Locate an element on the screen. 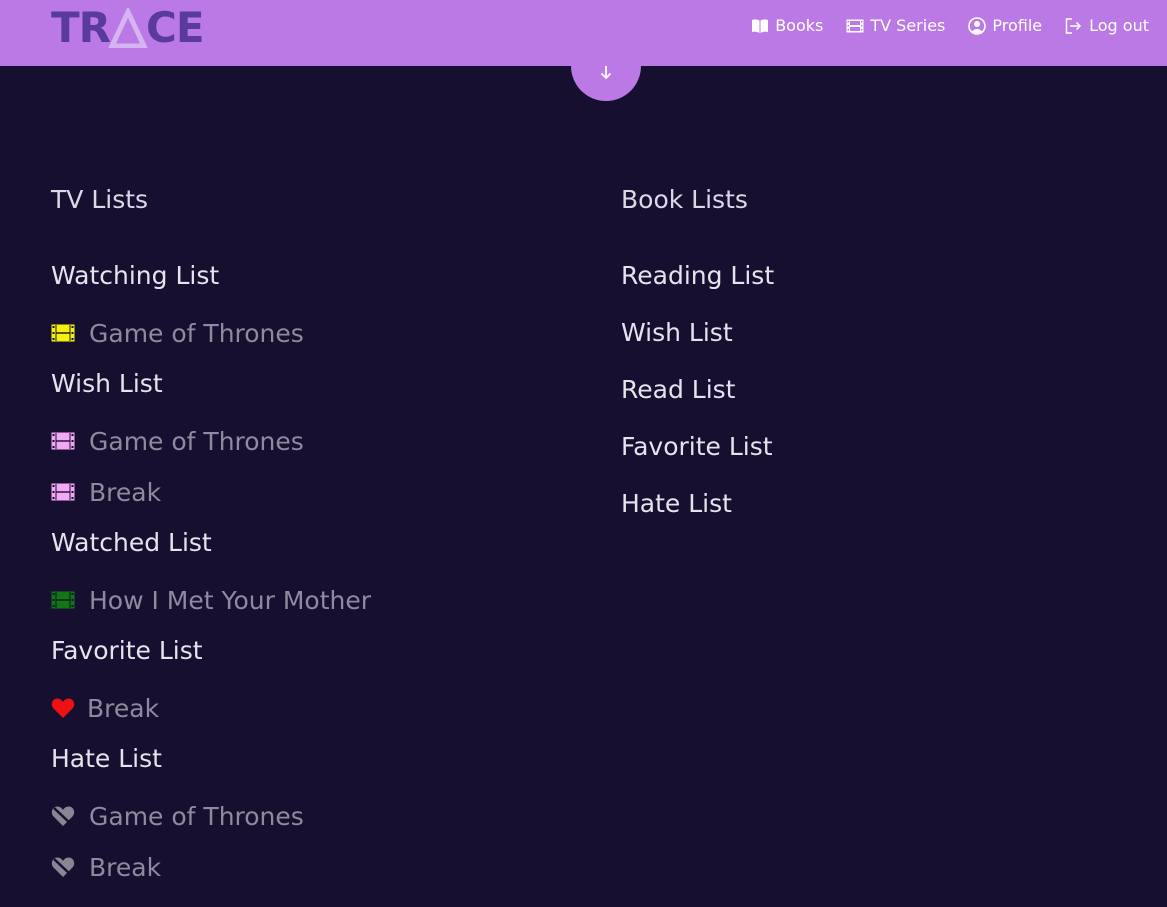 This screenshot has height=907, width=1167. tv-wish-item: Break is located at coordinates (321, 492).